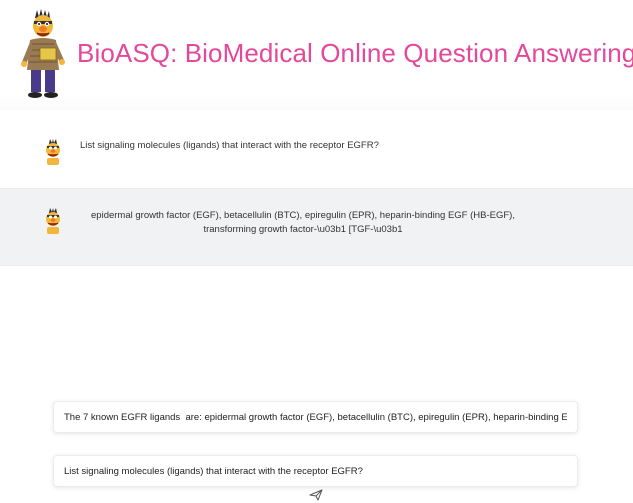  What do you see at coordinates (315, 417) in the screenshot?
I see `context-input` at bounding box center [315, 417].